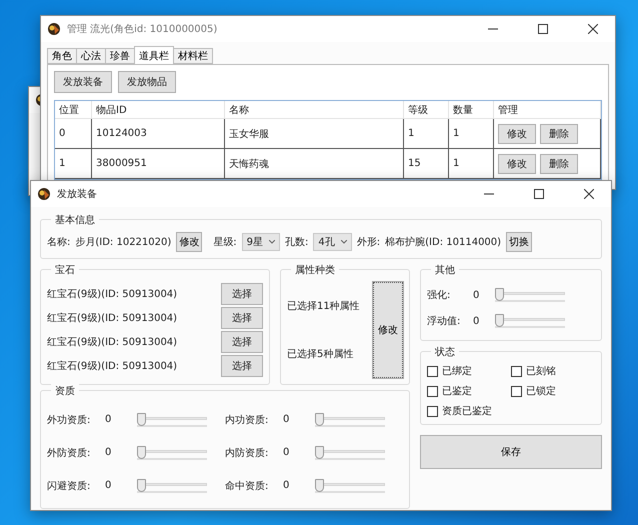  What do you see at coordinates (314, 164) in the screenshot?
I see `table-cell: 天悔药魂` at bounding box center [314, 164].